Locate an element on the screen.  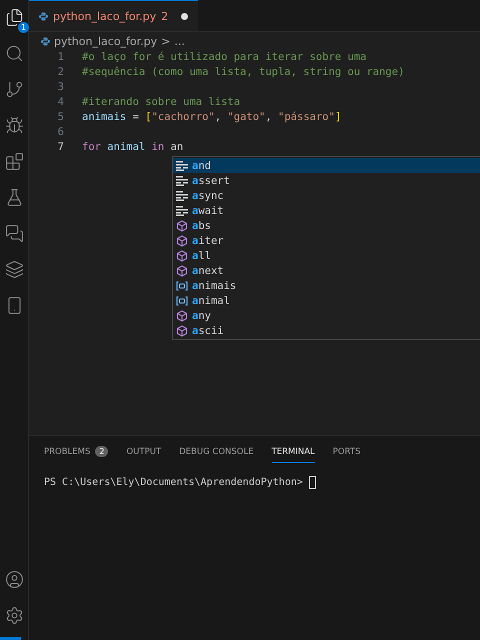
layers-icon is located at coordinates (14, 269).